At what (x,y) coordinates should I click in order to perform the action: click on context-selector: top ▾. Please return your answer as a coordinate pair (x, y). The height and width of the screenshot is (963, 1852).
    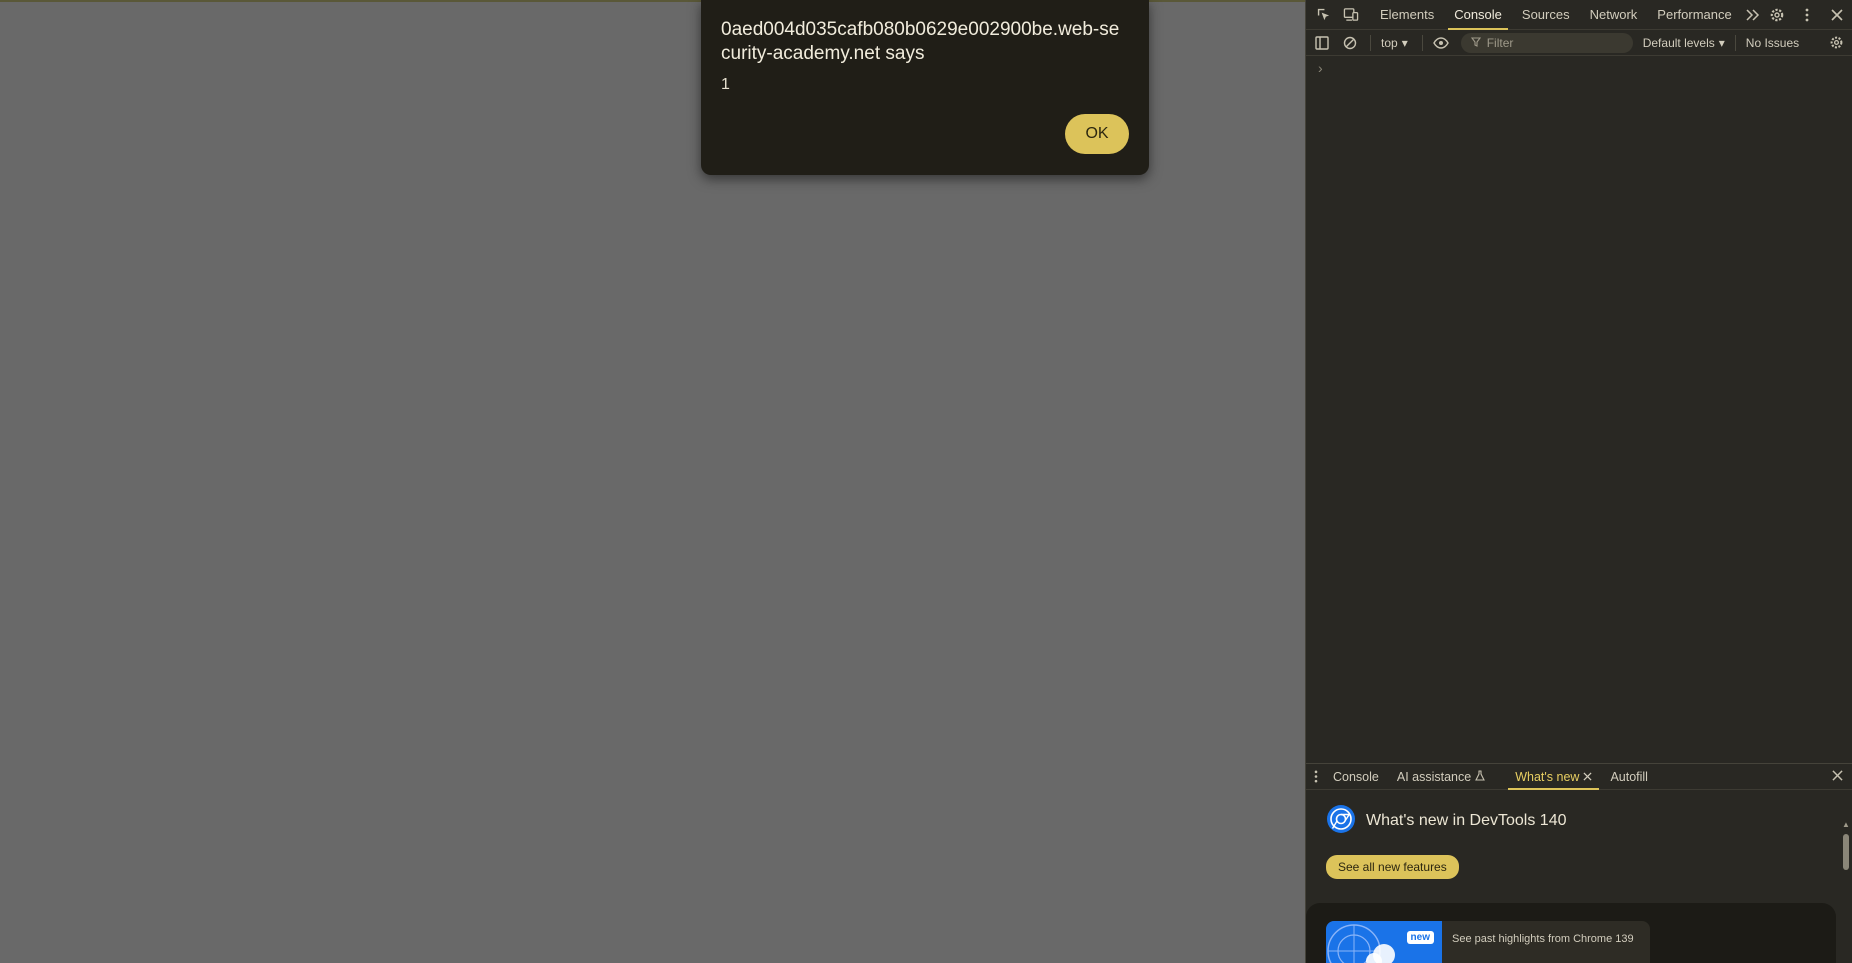
    Looking at the image, I should click on (1394, 43).